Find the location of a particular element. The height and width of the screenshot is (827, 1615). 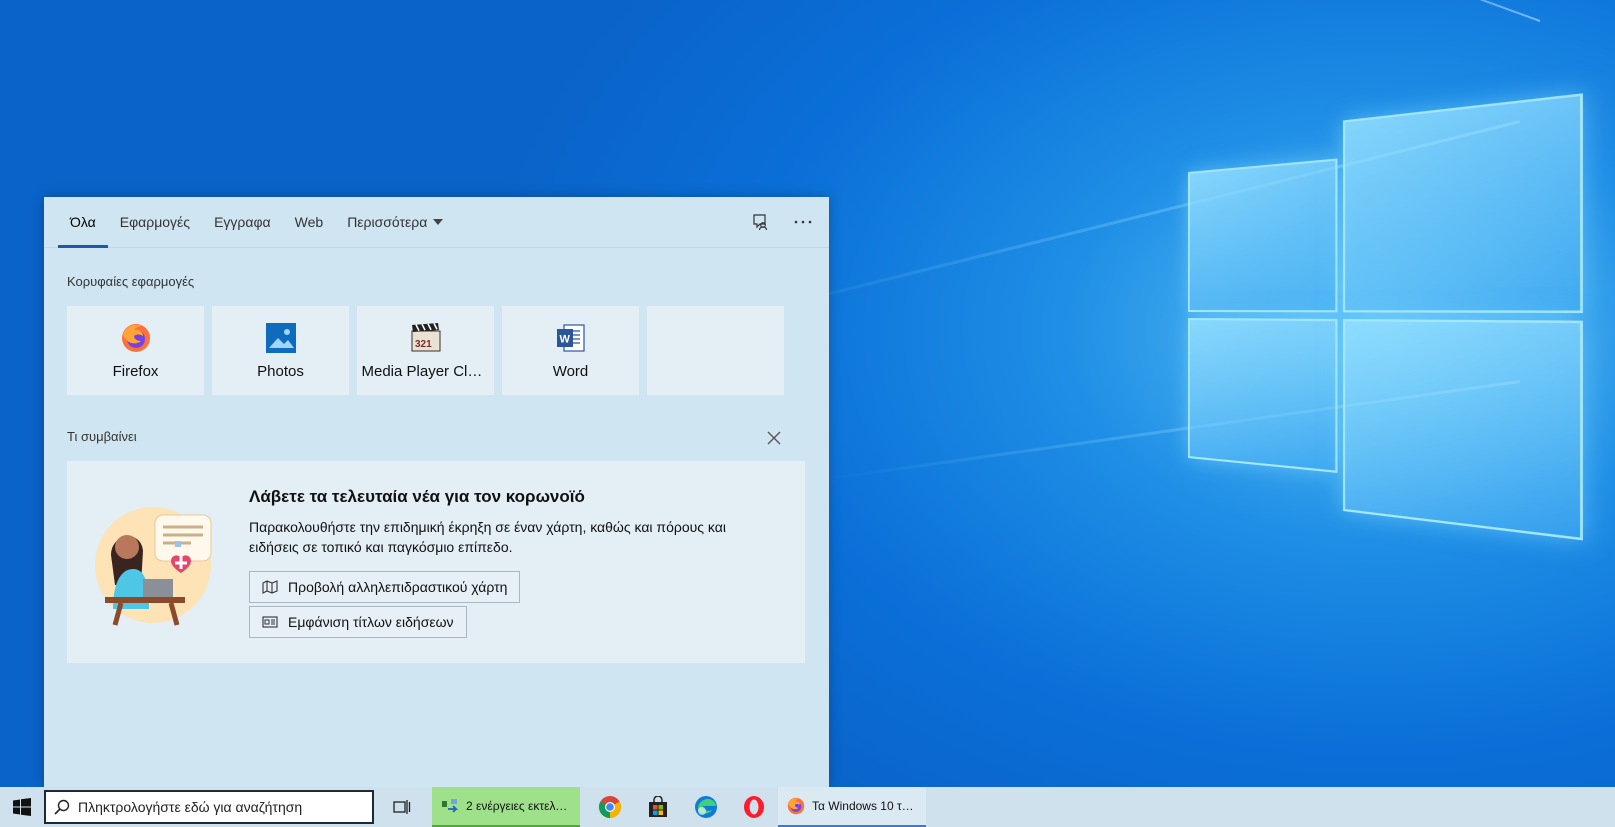

app-tile-photos: Photos is located at coordinates (280, 350).